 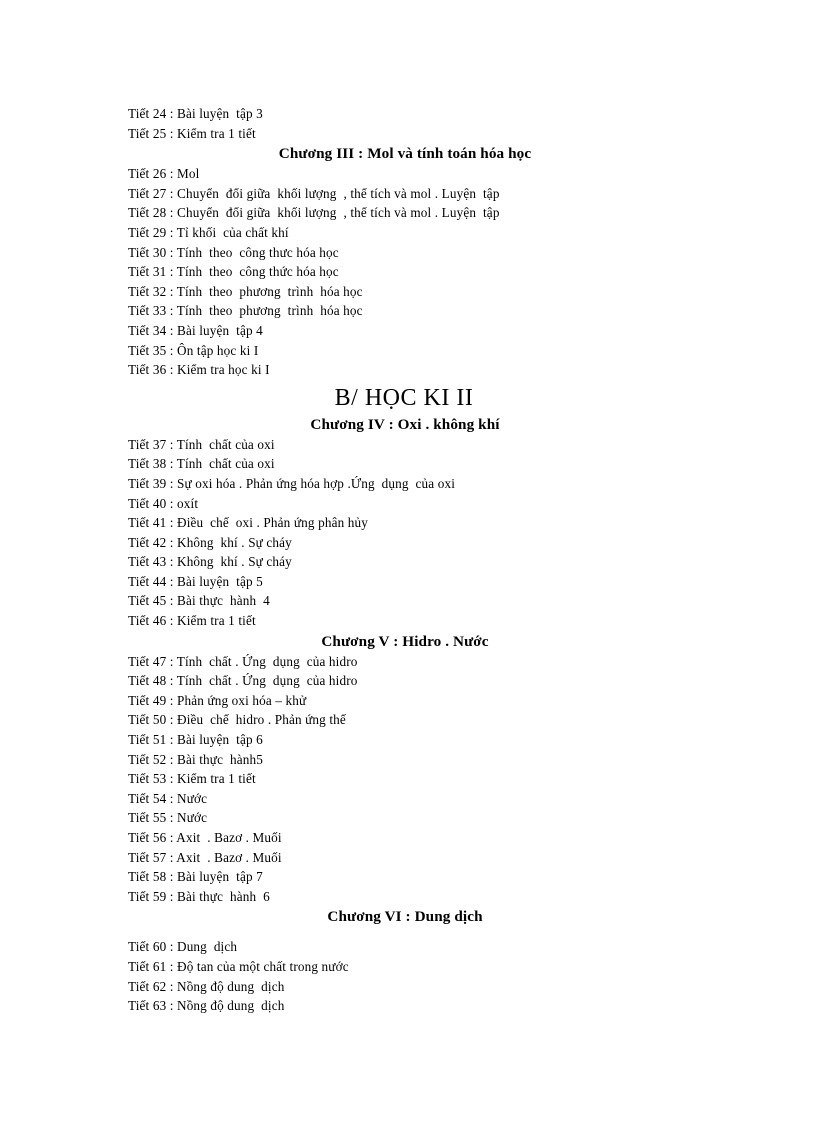 I want to click on lesson-line: Tiết 62 : Nồng độ dung dịch, so click(x=206, y=986).